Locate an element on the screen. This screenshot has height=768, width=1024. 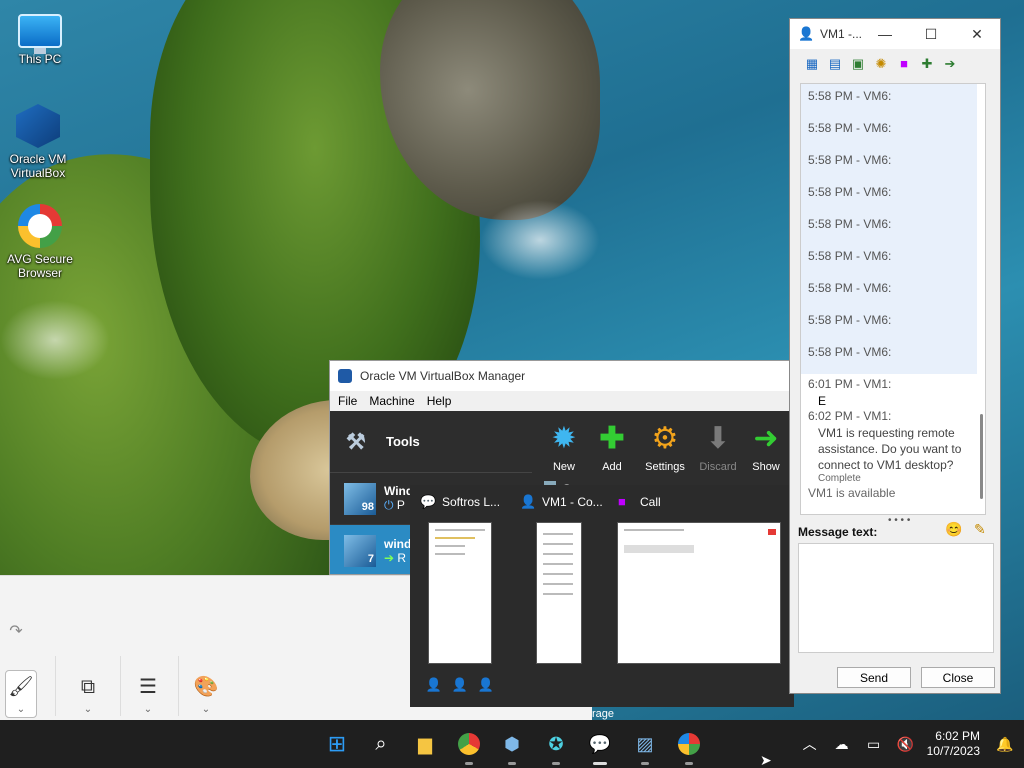
settings-button: ⚙ Settings is located at coordinates (665, 447).